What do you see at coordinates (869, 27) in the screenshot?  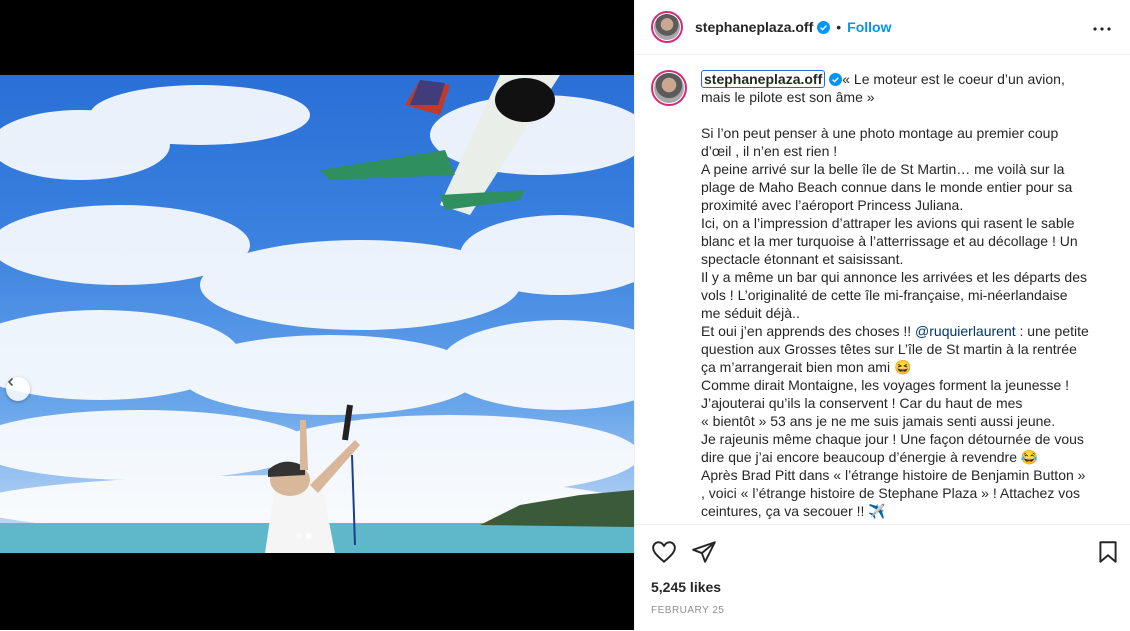 I see `follow-button: Follow` at bounding box center [869, 27].